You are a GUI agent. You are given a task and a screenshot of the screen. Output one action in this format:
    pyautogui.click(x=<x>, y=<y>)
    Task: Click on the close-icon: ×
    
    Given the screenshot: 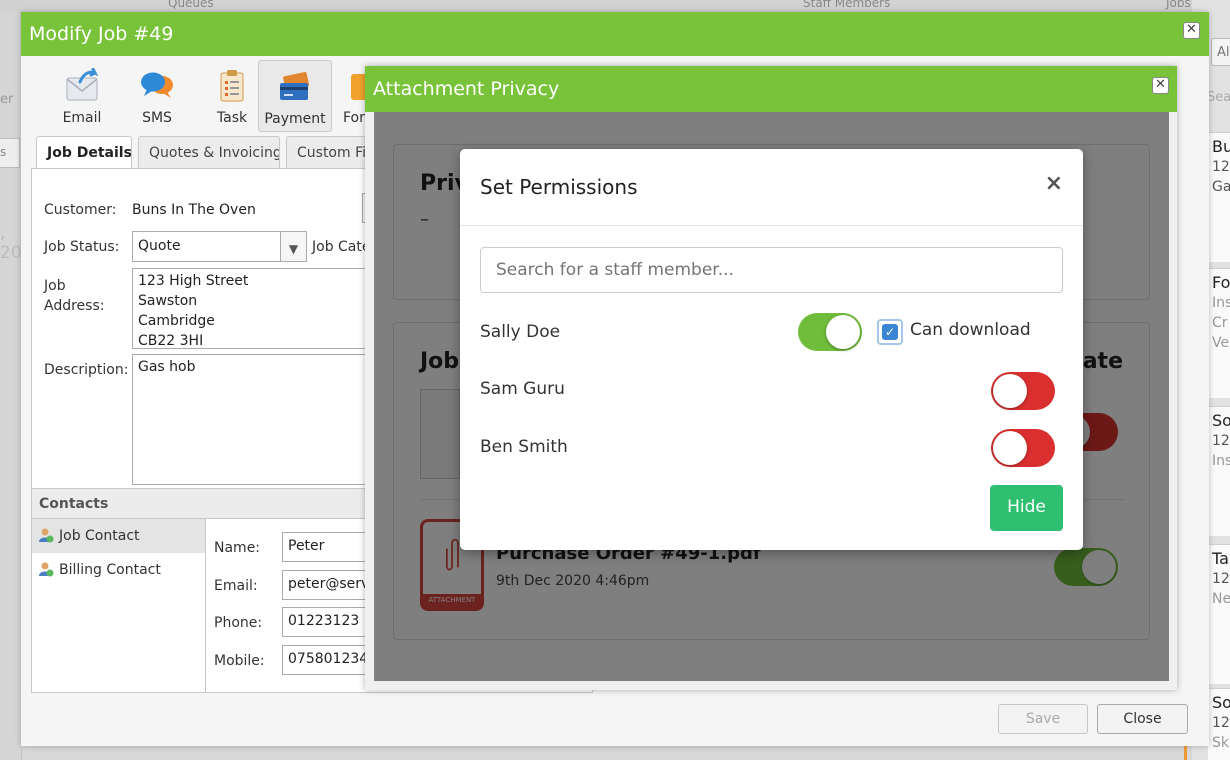 What is the action you would take?
    pyautogui.click(x=1054, y=183)
    